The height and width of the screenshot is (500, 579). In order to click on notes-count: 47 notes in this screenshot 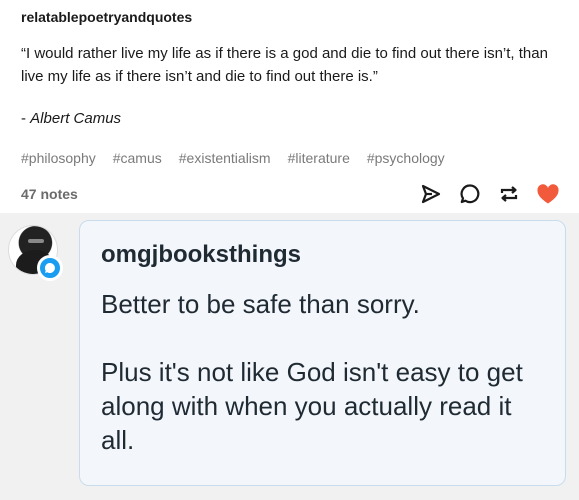, I will do `click(49, 194)`.